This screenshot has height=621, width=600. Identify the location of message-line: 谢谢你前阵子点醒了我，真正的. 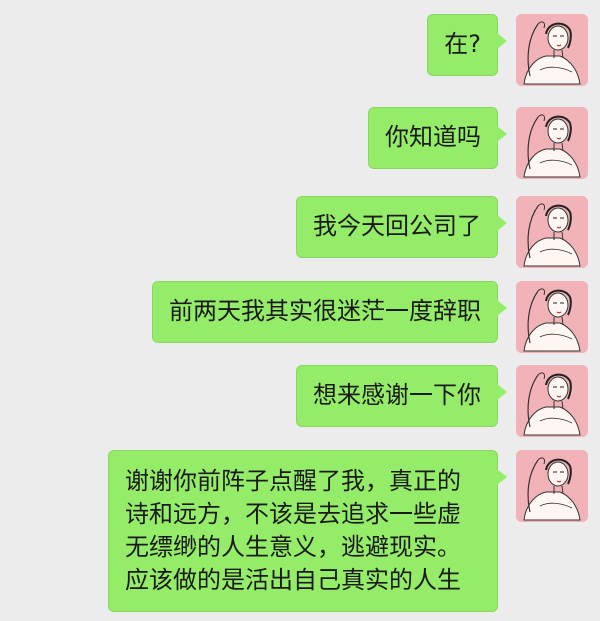
(293, 481).